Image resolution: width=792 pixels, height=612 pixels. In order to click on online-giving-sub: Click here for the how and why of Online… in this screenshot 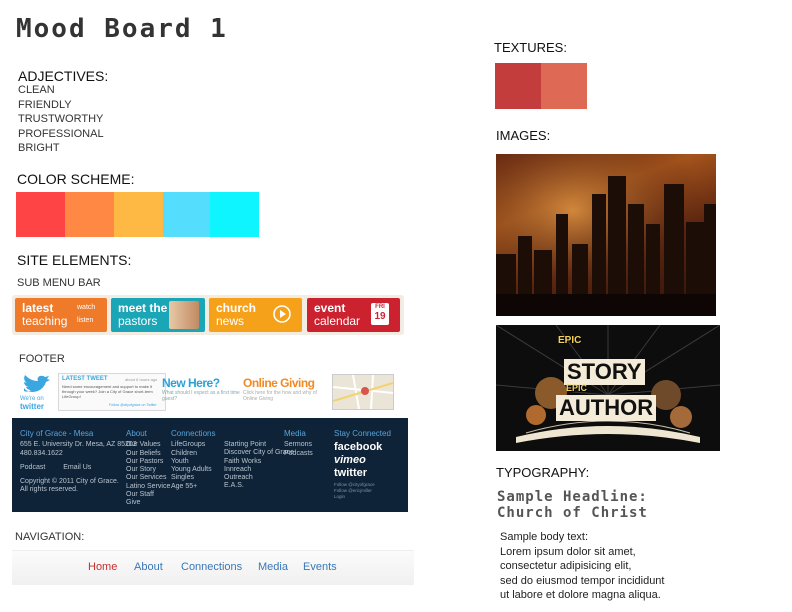, I will do `click(280, 396)`.